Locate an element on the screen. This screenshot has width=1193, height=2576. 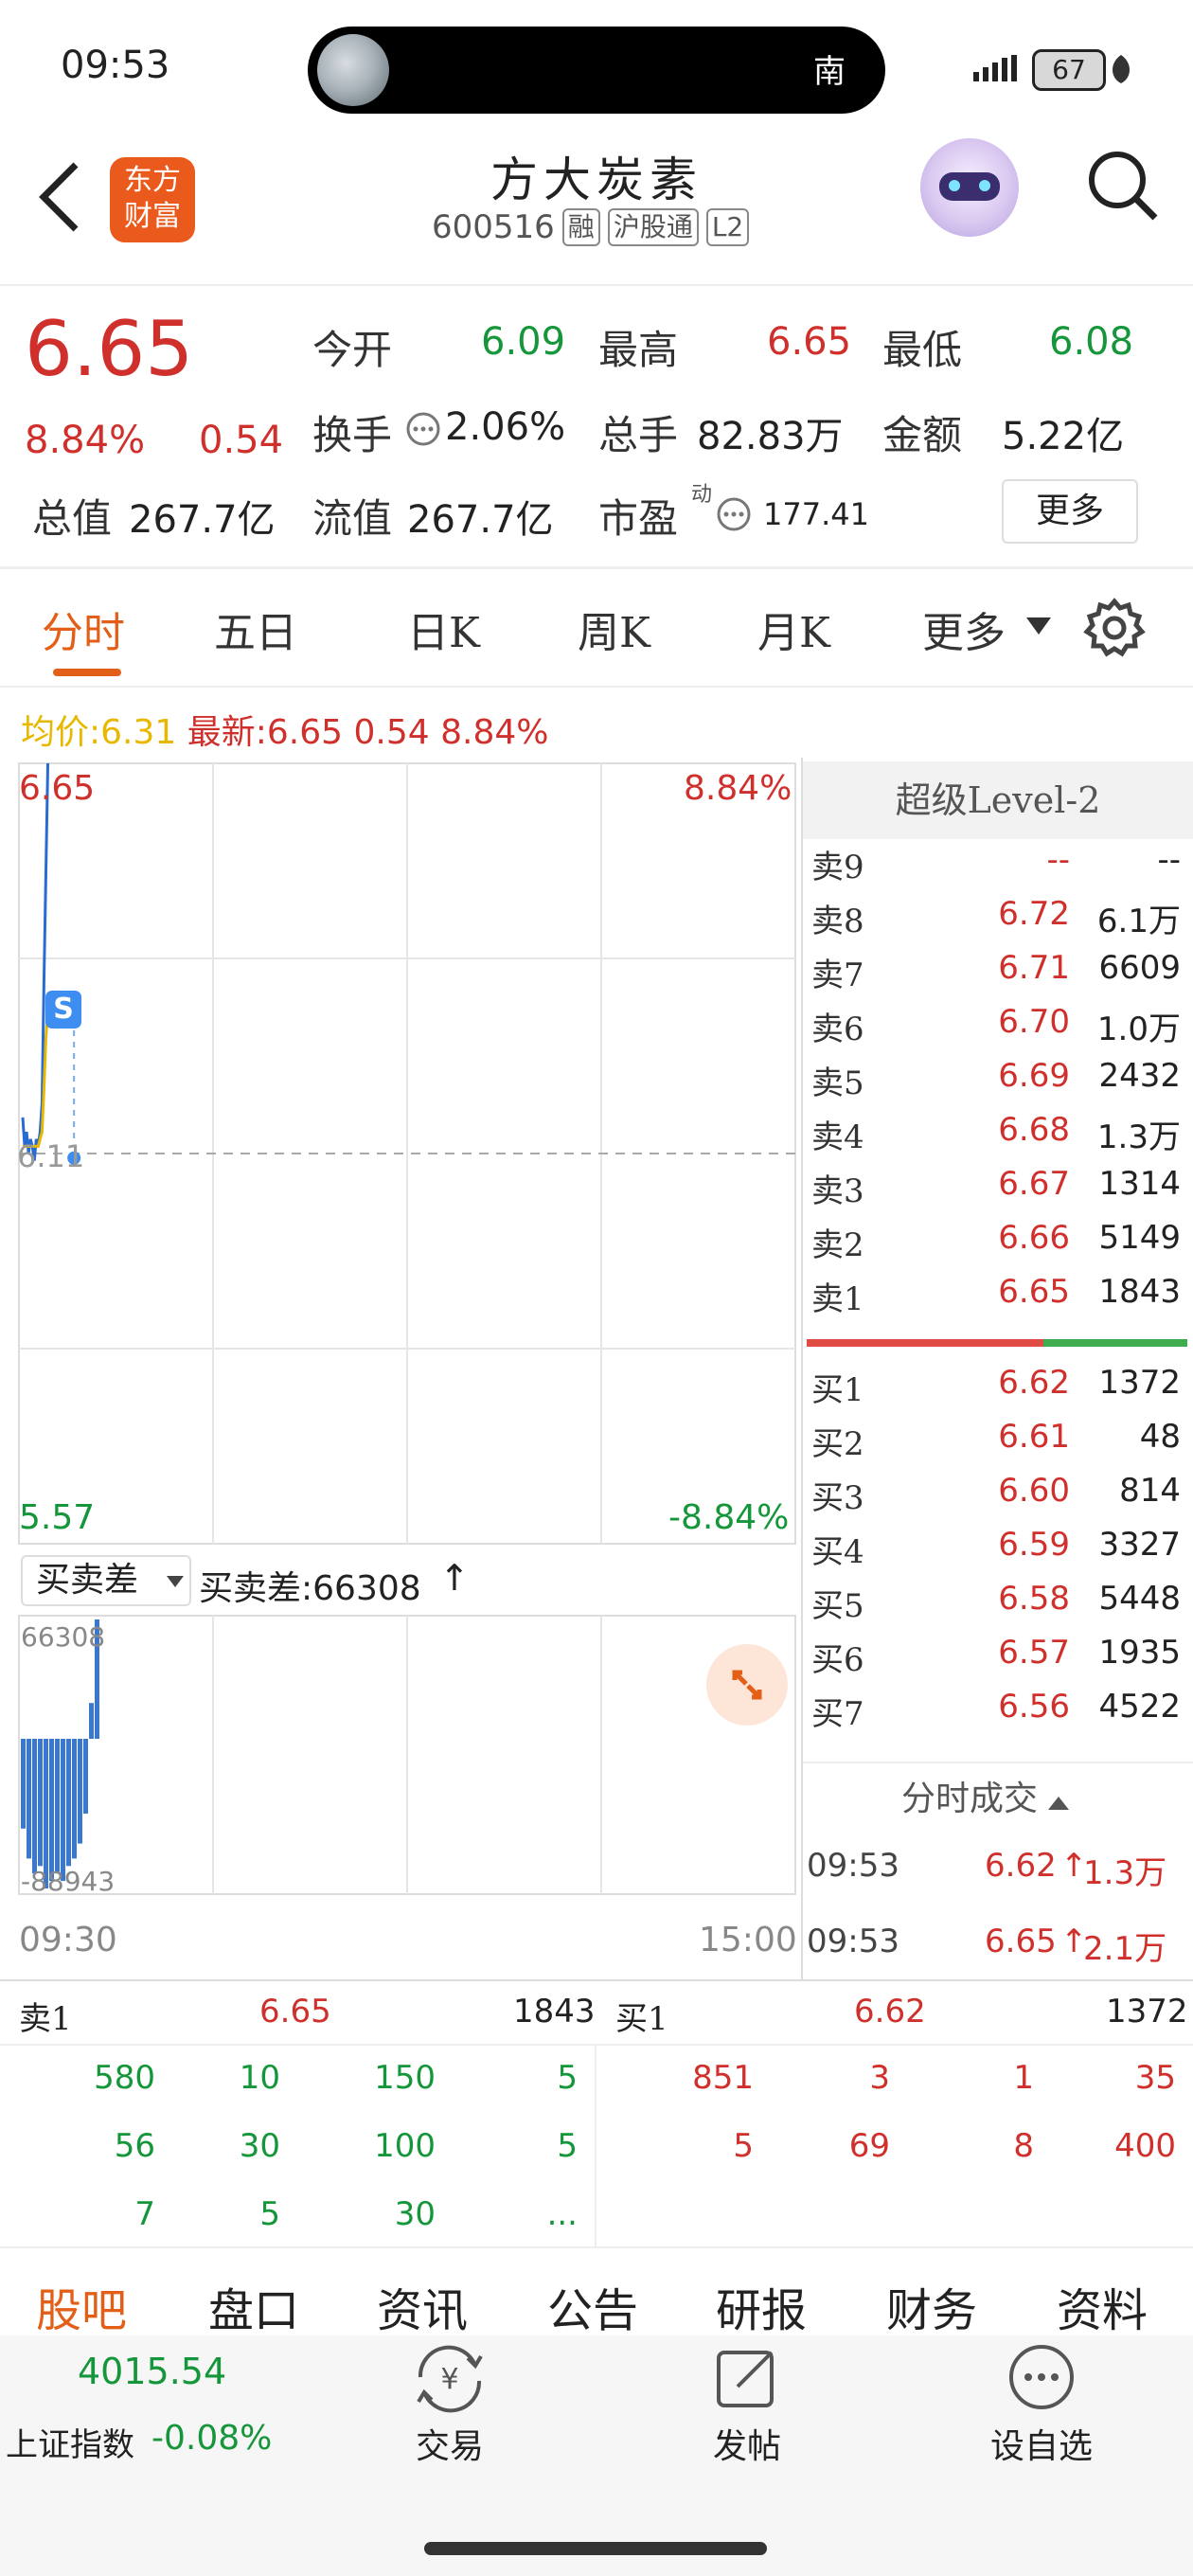
post-button: 发帖 is located at coordinates (747, 2410).